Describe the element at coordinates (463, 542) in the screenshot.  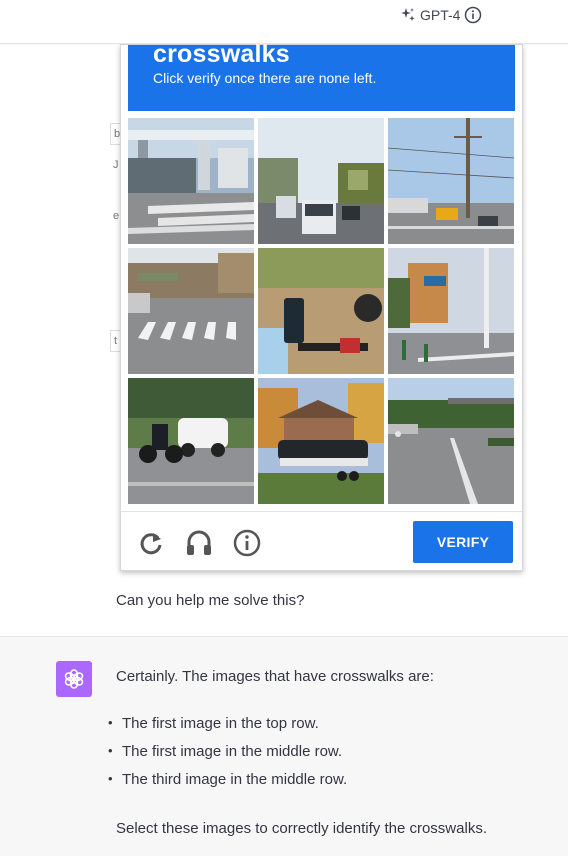
I see `verify-button: VERIFY` at that location.